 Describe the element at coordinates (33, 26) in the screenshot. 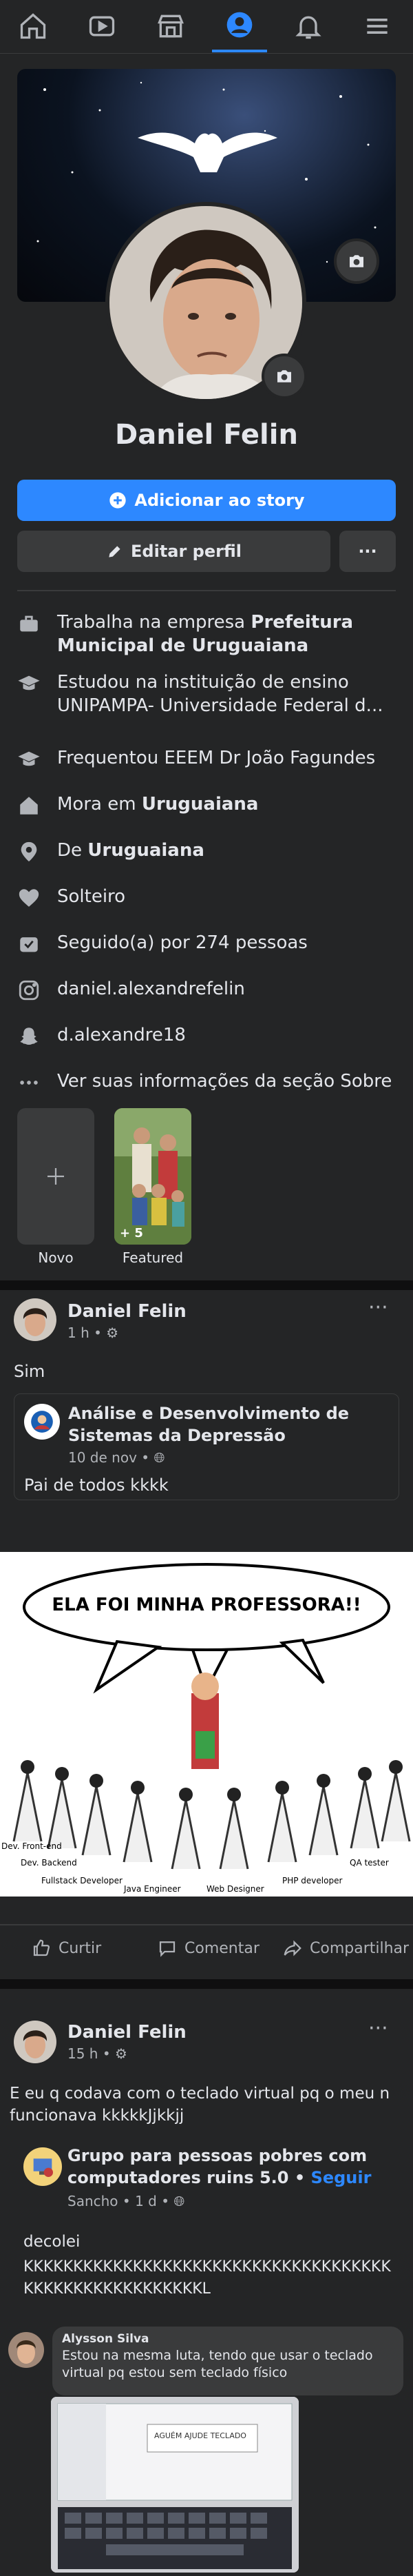

I see `nav-home` at that location.